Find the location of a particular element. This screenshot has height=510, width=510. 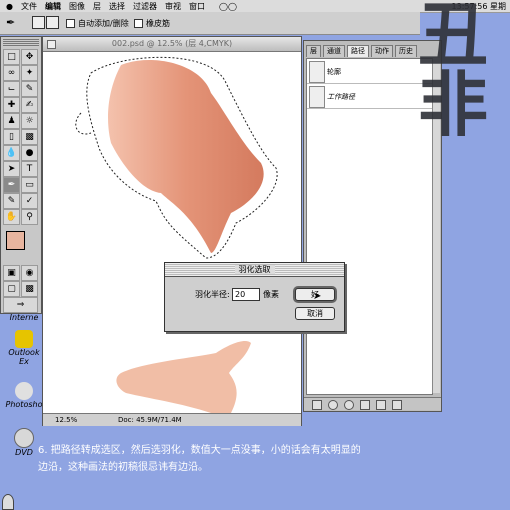

desktop-icon-photoshop-label: Photosho is located at coordinates (24, 404).